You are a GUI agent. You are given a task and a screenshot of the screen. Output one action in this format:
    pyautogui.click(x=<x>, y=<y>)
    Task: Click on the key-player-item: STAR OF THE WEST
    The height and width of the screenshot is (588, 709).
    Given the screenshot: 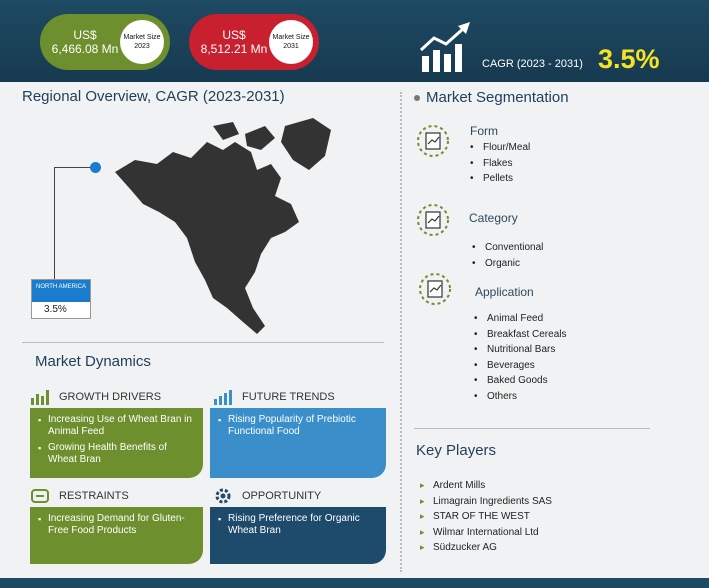 What is the action you would take?
    pyautogui.click(x=486, y=517)
    